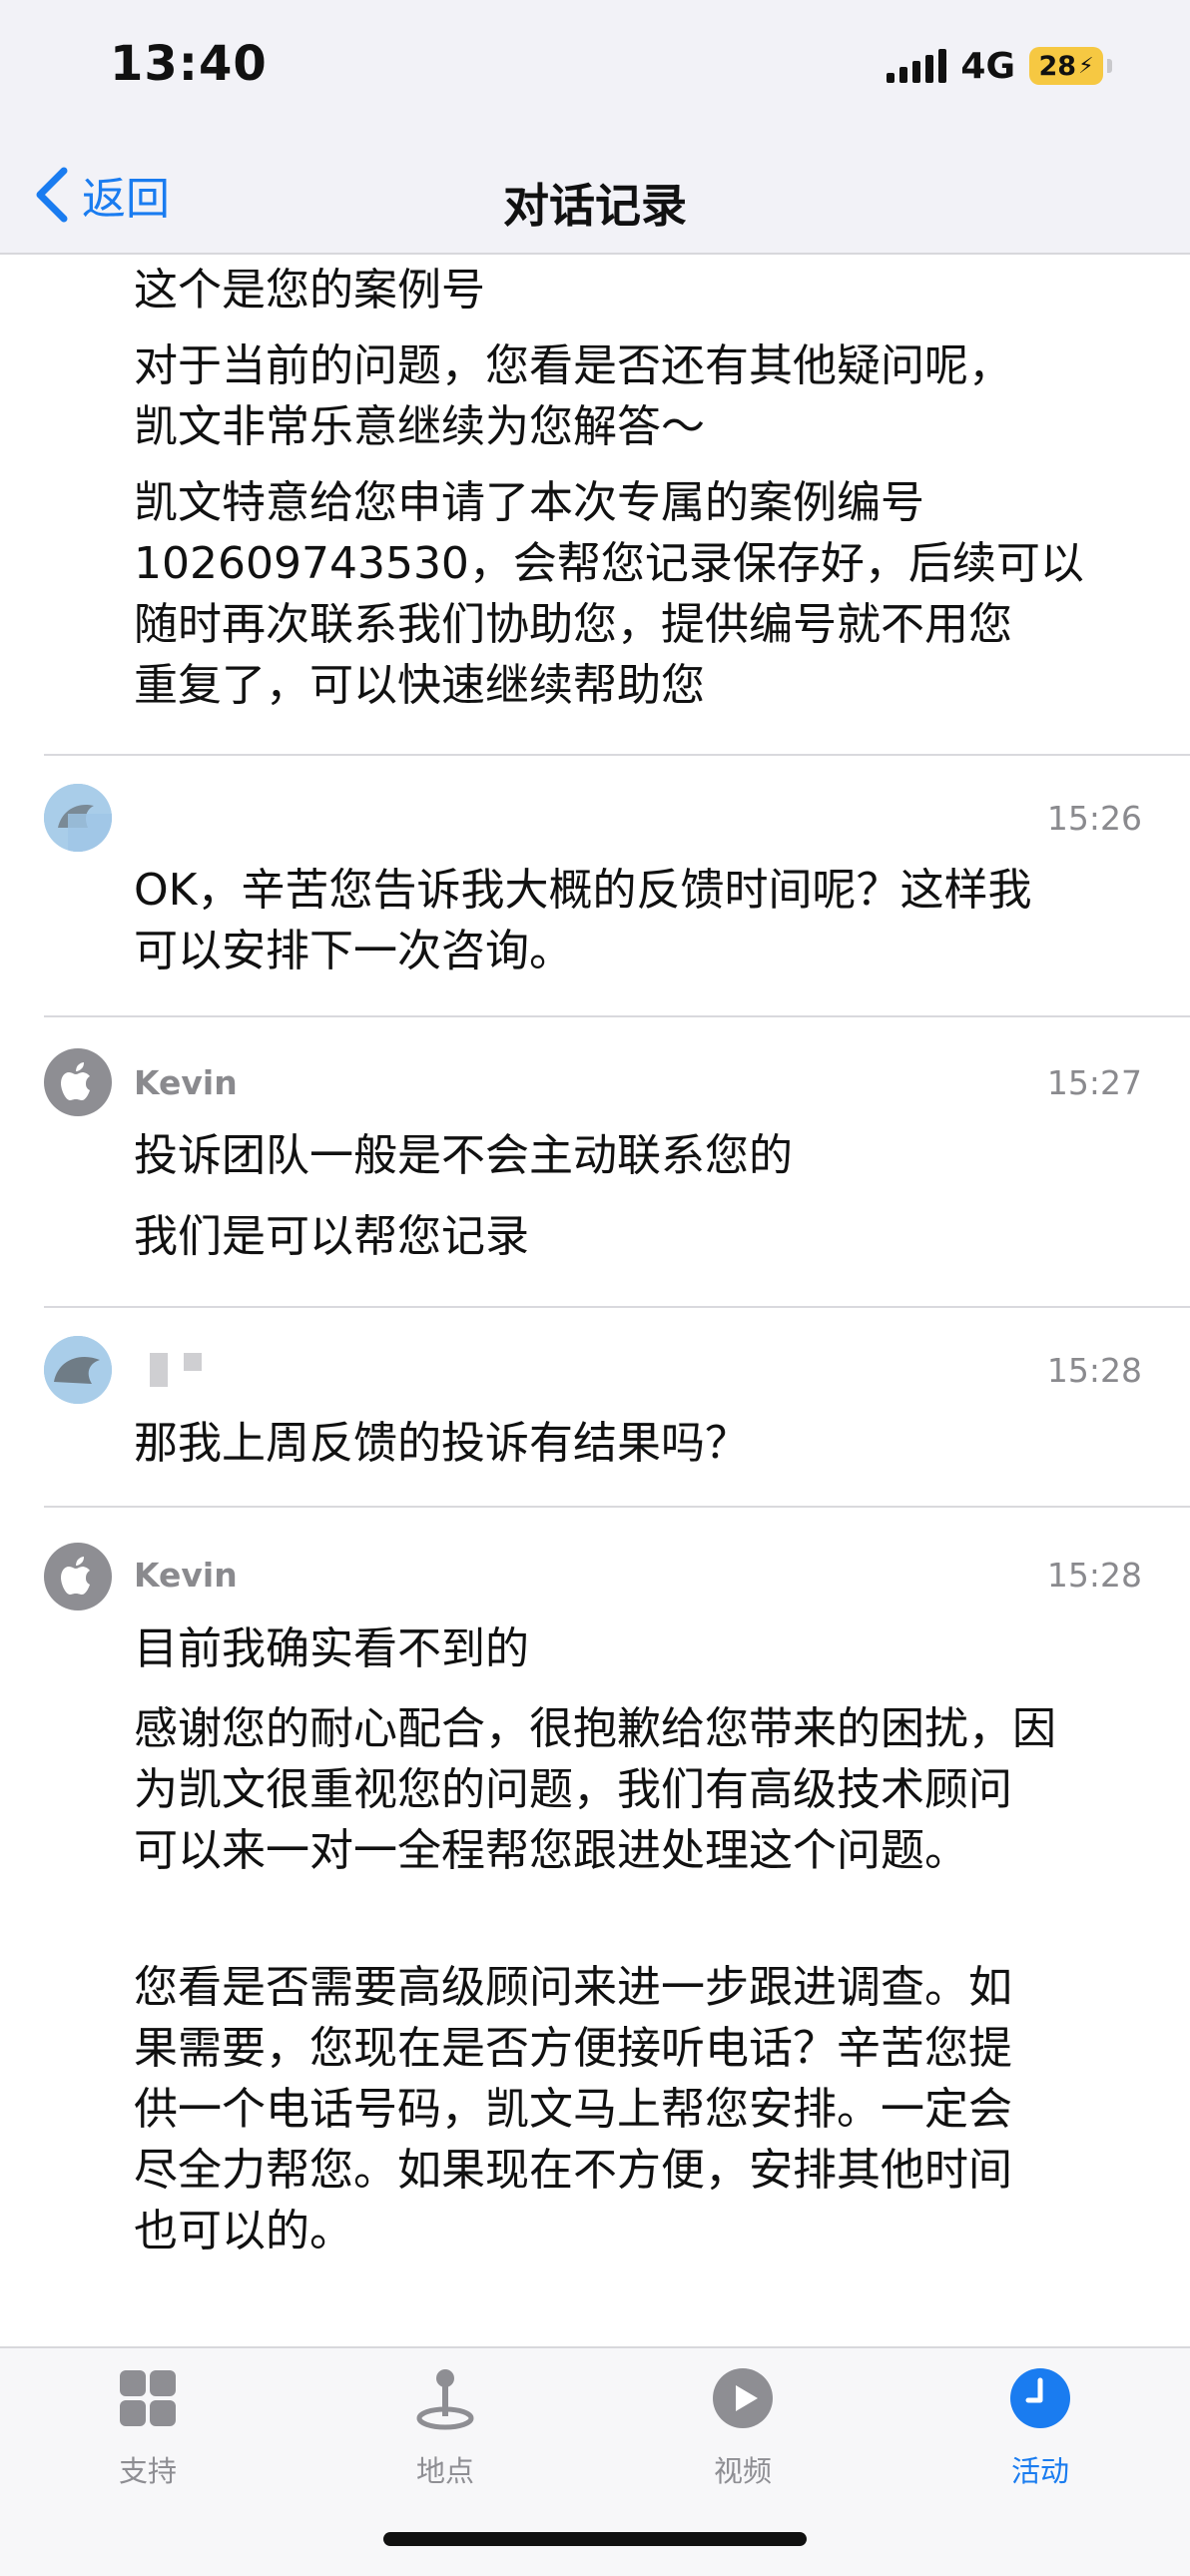 This screenshot has height=2576, width=1190. What do you see at coordinates (331, 1236) in the screenshot?
I see `message-text: 我们是可以帮您记录` at bounding box center [331, 1236].